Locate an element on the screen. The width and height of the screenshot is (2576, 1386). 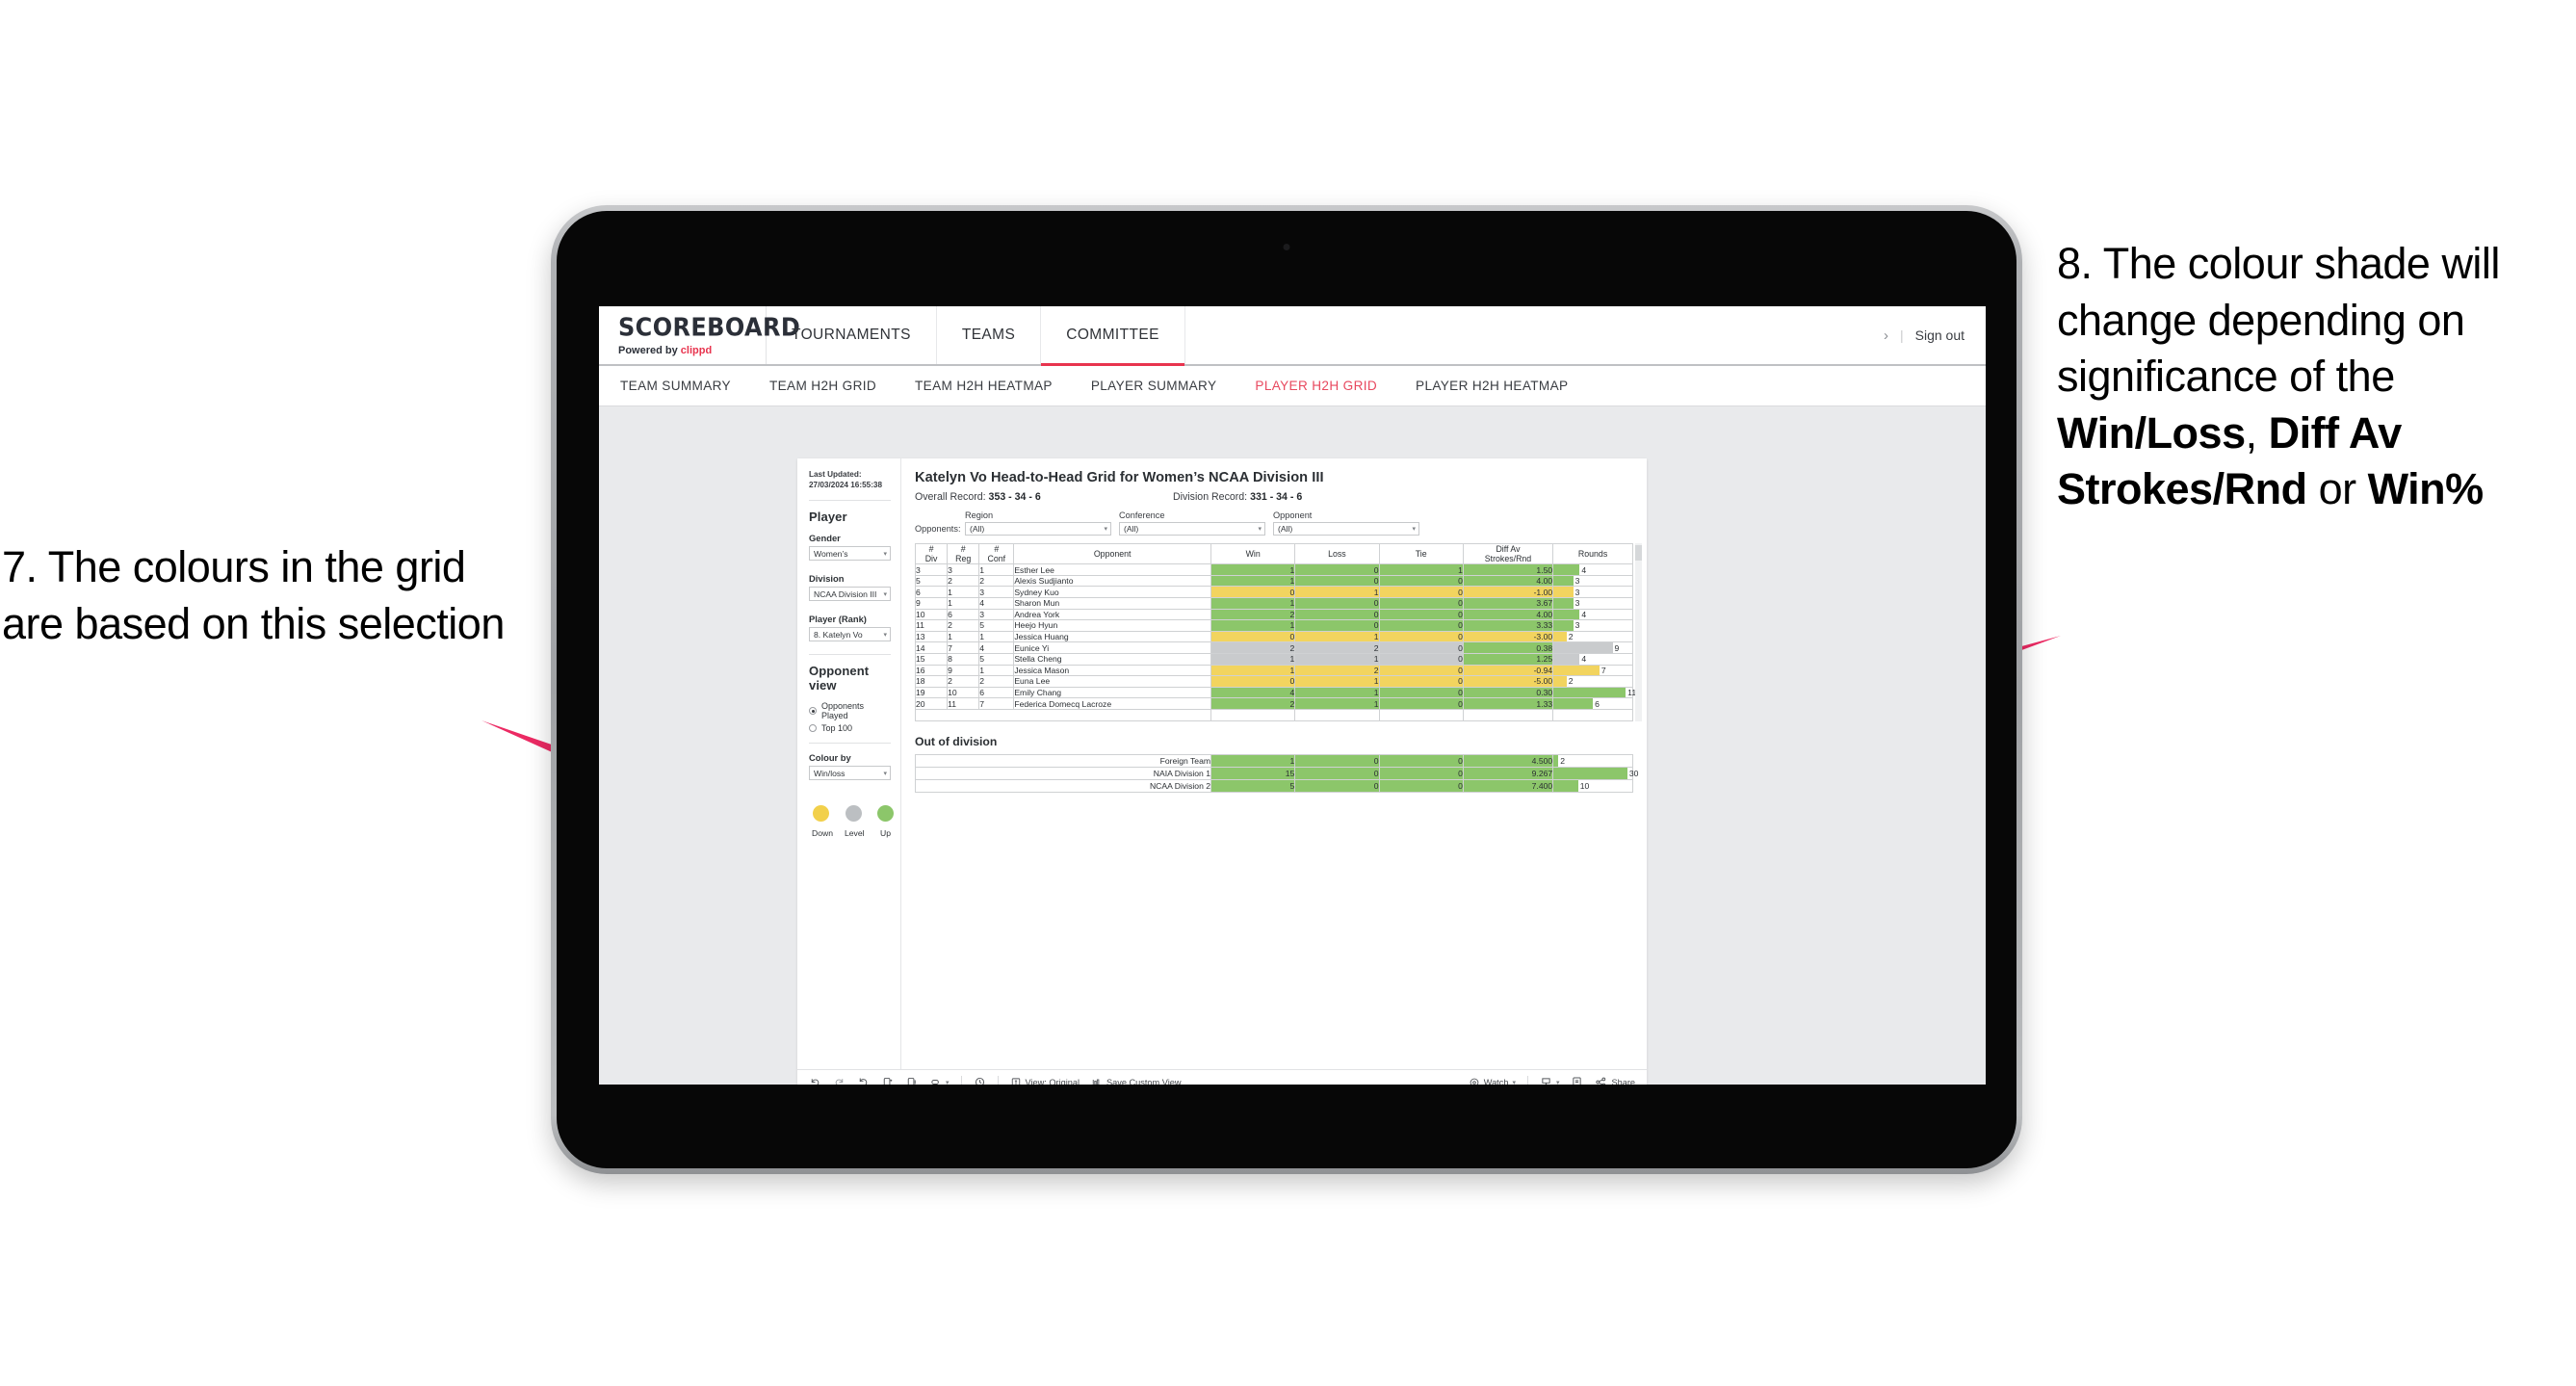
grid-scrollbar is located at coordinates (1638, 632).